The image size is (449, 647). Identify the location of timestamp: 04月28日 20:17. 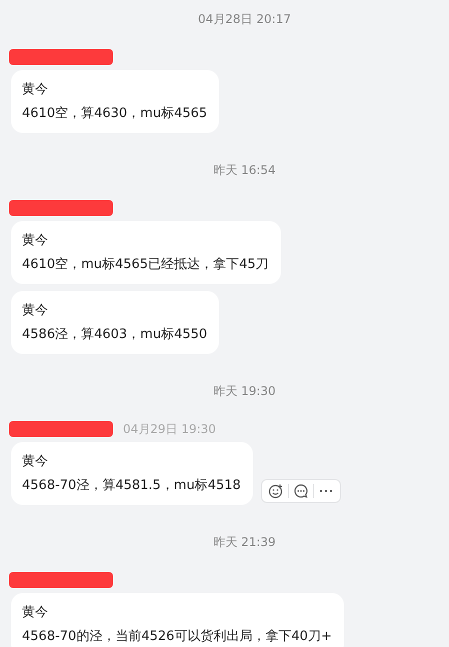
(244, 19).